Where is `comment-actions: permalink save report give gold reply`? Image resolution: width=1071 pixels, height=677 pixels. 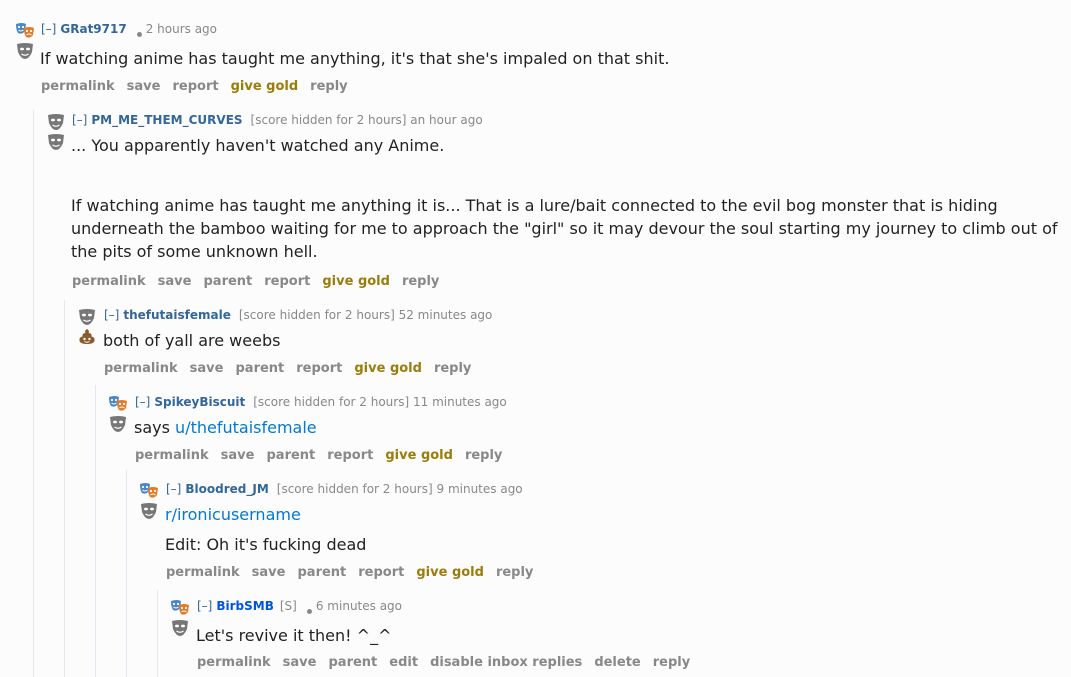
comment-actions: permalink save report give gold reply is located at coordinates (200, 87).